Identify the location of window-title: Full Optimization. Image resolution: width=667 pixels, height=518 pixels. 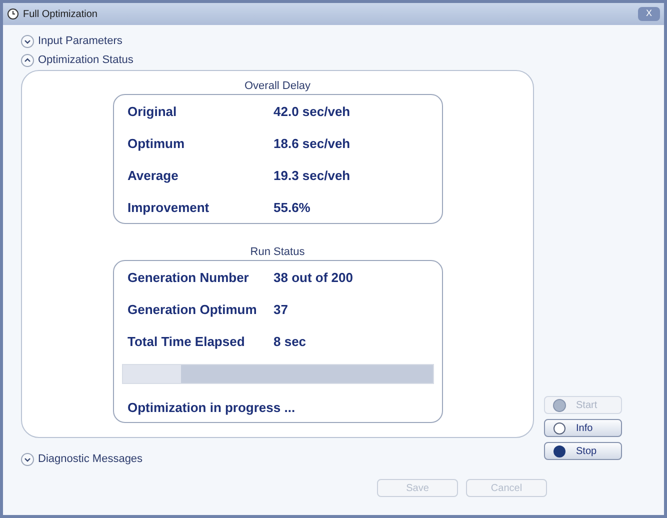
(60, 15).